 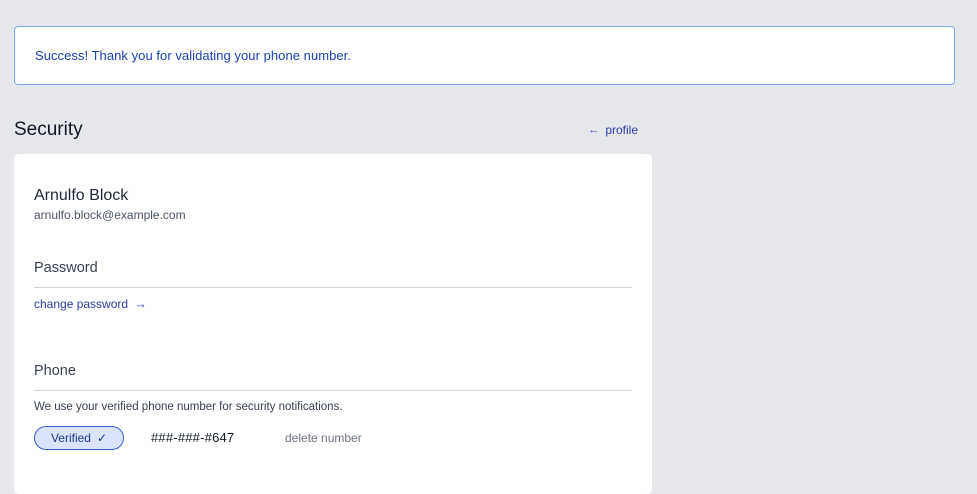 What do you see at coordinates (594, 130) in the screenshot?
I see `arrow-left-icon: ←` at bounding box center [594, 130].